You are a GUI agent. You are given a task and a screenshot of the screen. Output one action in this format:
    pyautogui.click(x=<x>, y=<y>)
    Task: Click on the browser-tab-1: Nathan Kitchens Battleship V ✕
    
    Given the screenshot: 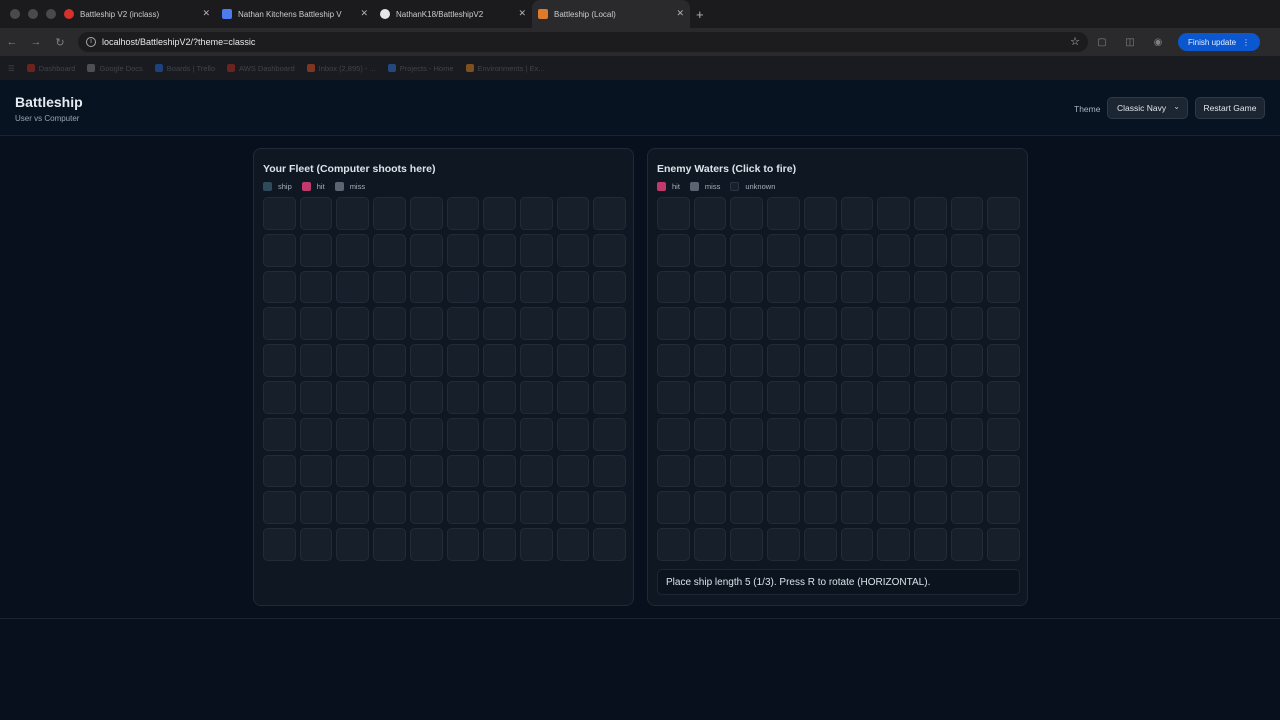 What is the action you would take?
    pyautogui.click(x=295, y=14)
    